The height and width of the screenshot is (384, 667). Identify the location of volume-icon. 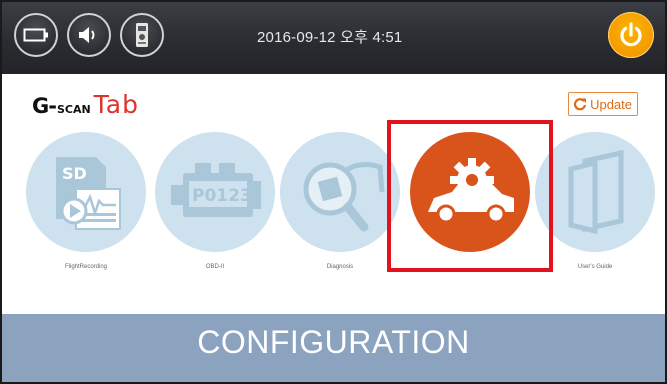
(87, 35).